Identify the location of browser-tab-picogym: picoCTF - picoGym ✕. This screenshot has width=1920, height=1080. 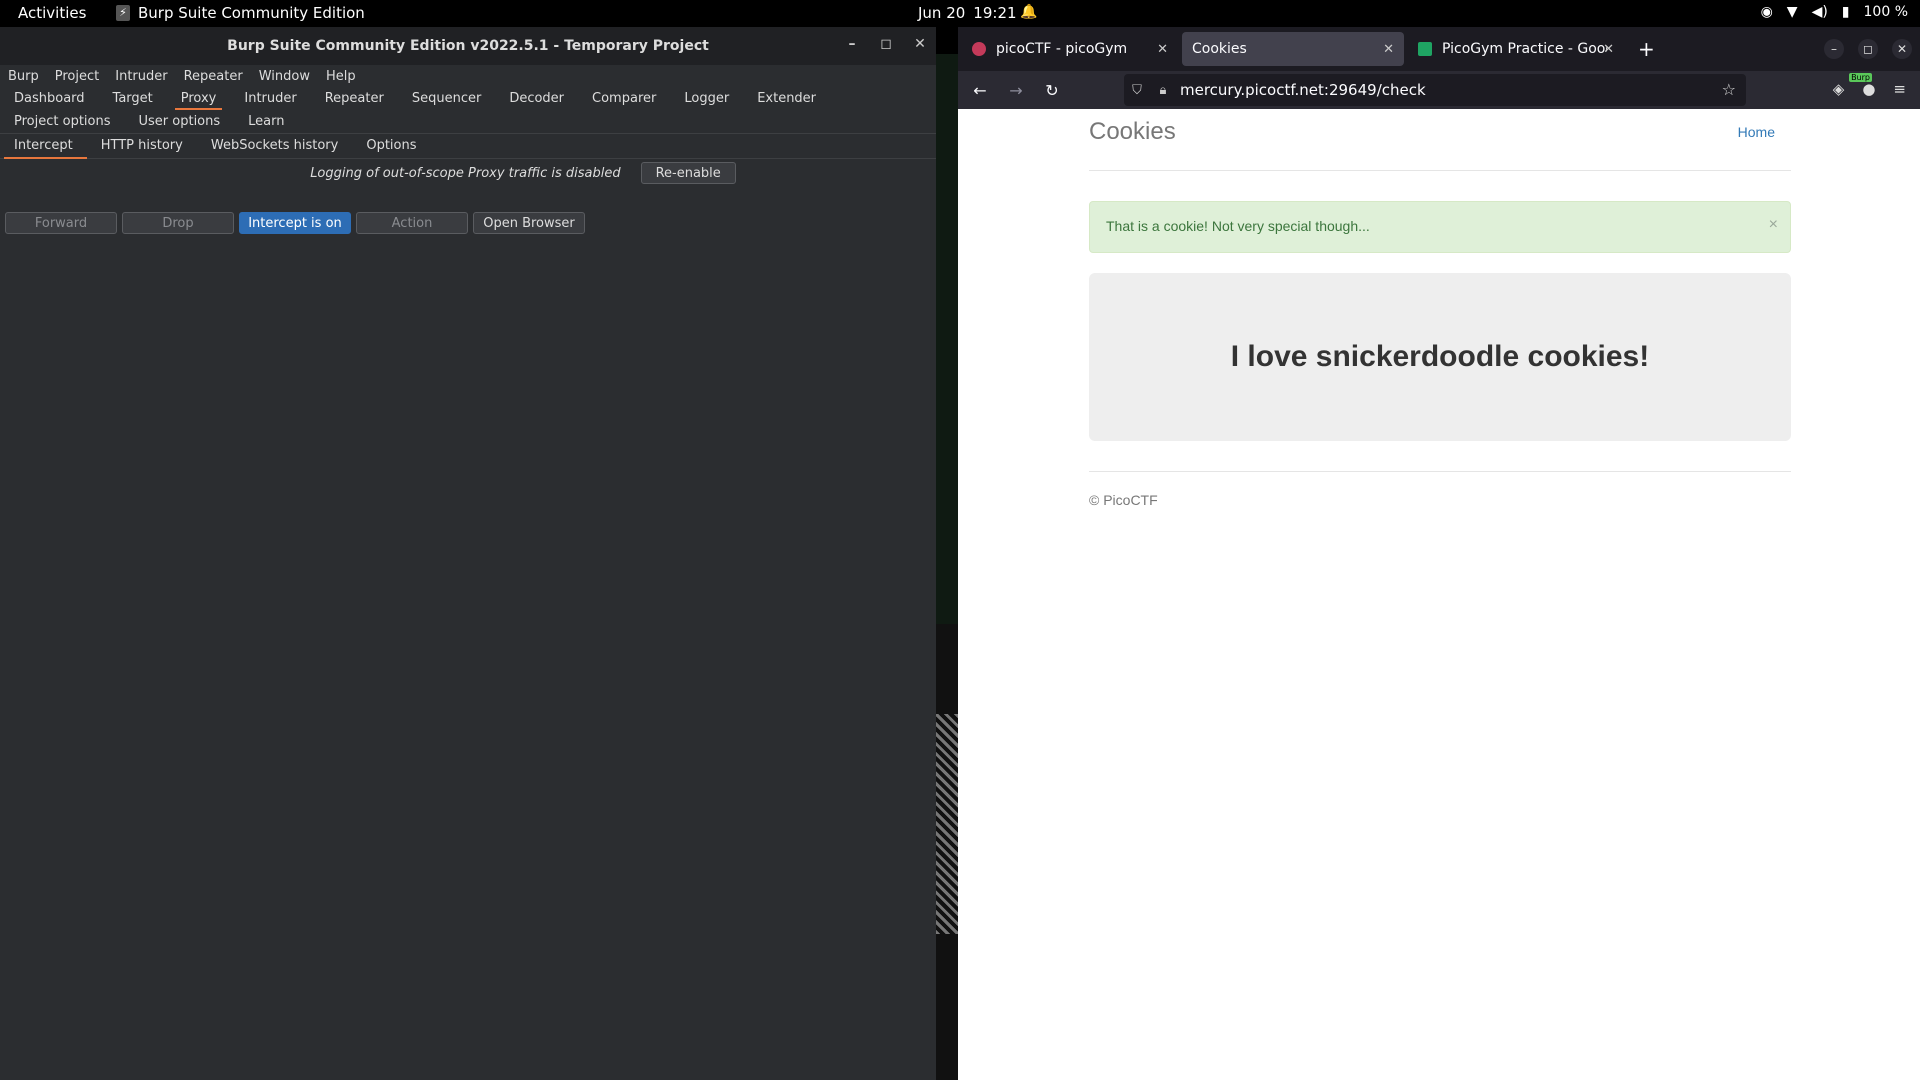
(1070, 49).